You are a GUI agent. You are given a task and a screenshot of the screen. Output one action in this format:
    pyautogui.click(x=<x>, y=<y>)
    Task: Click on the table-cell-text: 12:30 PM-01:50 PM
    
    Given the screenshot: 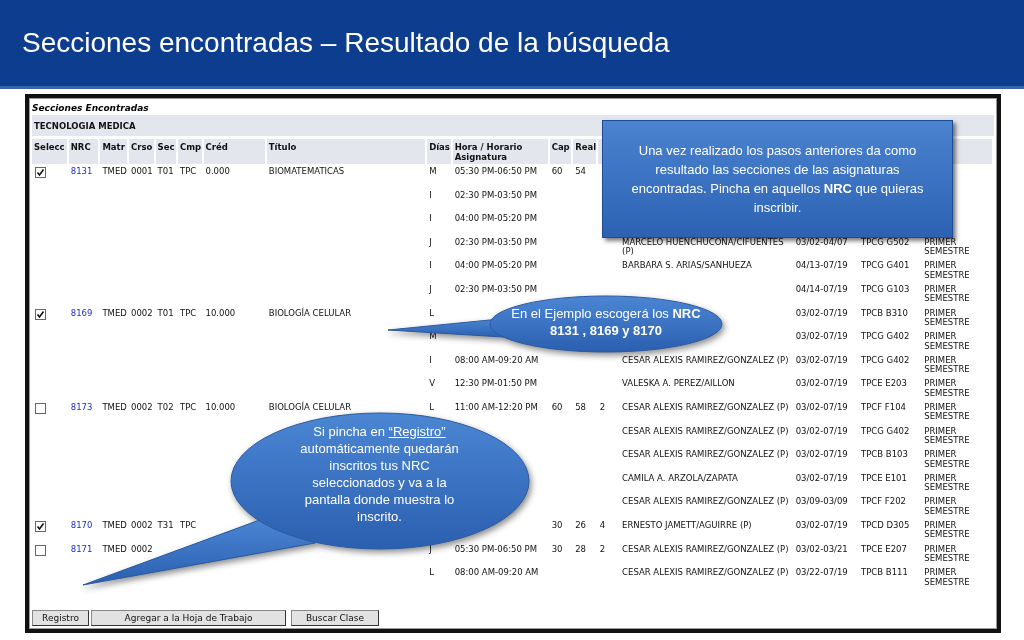 What is the action you would take?
    pyautogui.click(x=496, y=384)
    